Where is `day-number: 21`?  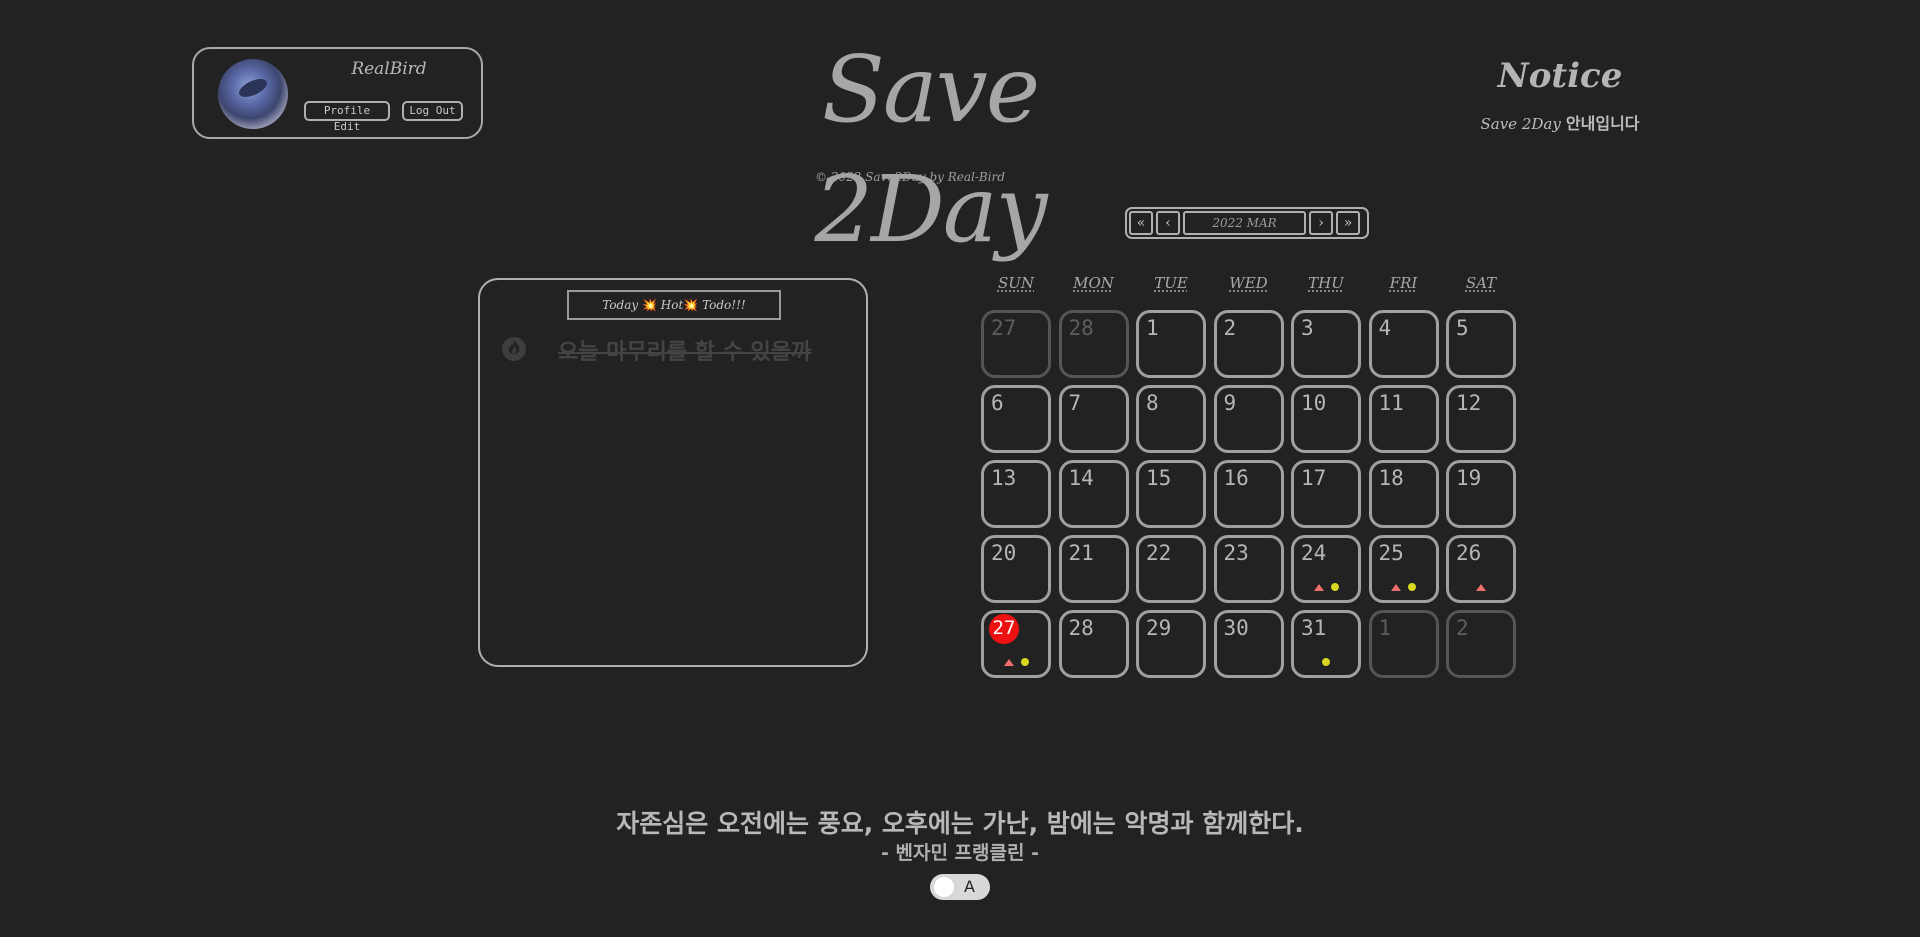 day-number: 21 is located at coordinates (1081, 553).